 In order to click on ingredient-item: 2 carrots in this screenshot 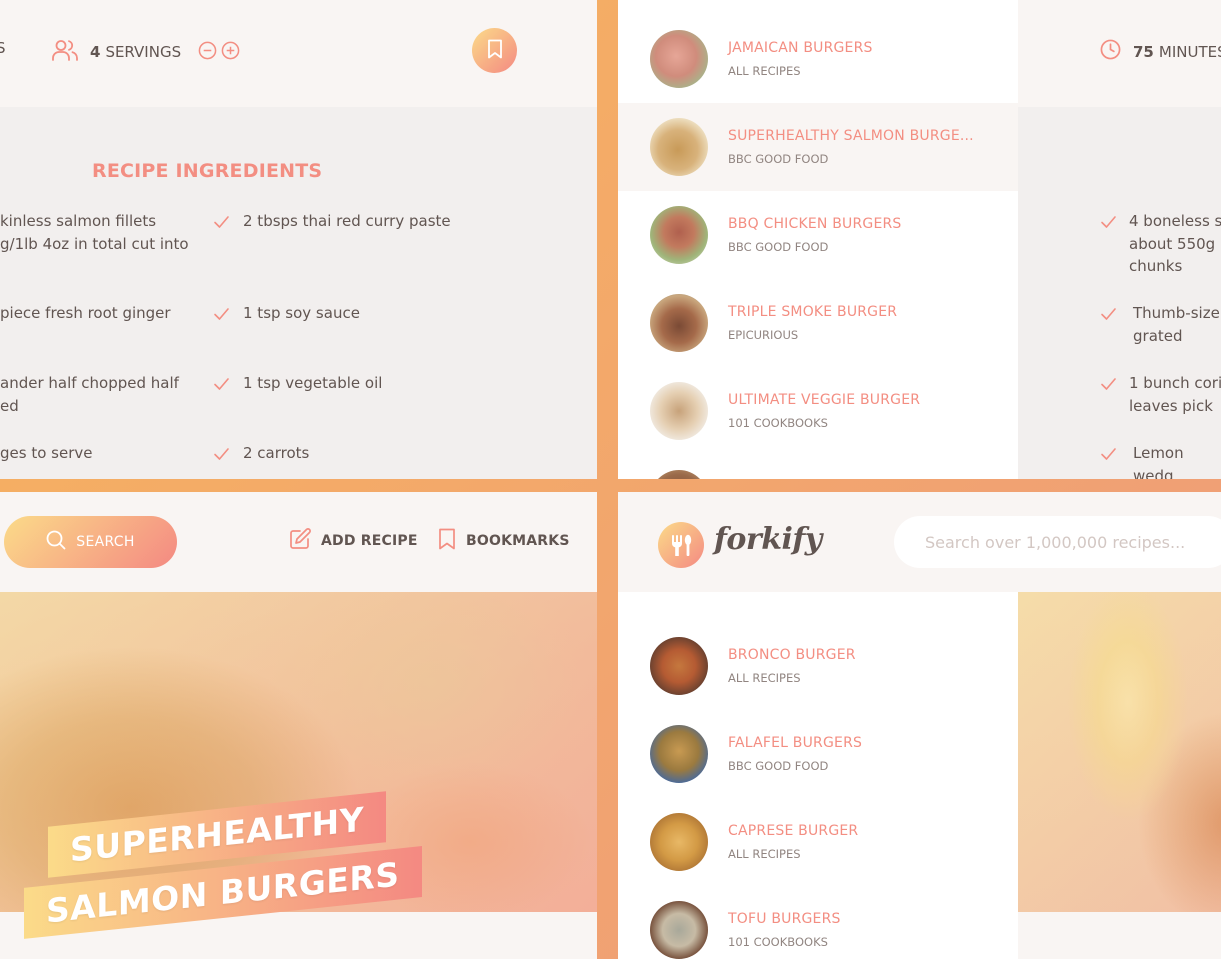, I will do `click(276, 453)`.